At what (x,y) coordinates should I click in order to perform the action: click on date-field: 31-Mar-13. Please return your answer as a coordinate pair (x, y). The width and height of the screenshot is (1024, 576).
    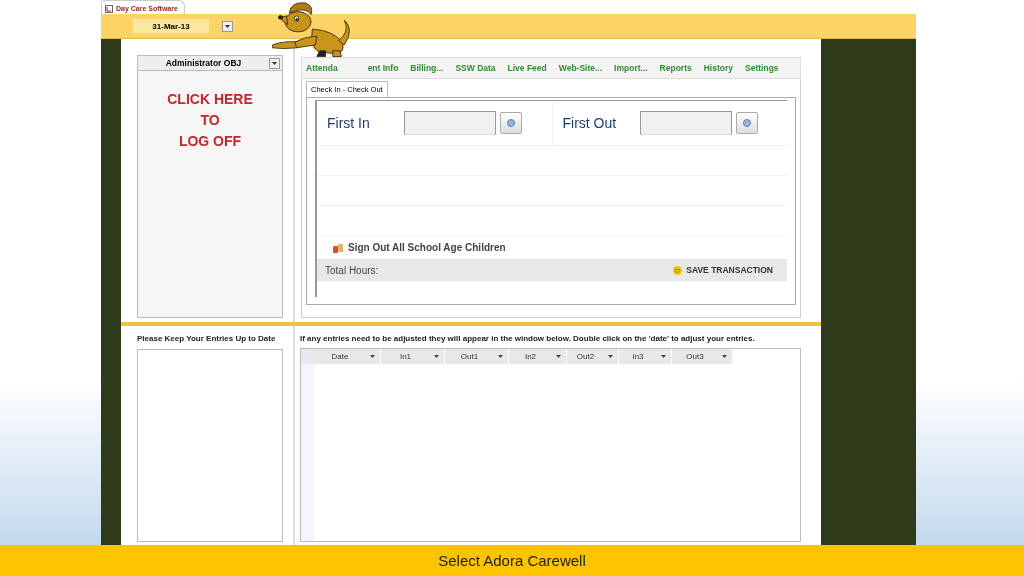
    Looking at the image, I should click on (171, 26).